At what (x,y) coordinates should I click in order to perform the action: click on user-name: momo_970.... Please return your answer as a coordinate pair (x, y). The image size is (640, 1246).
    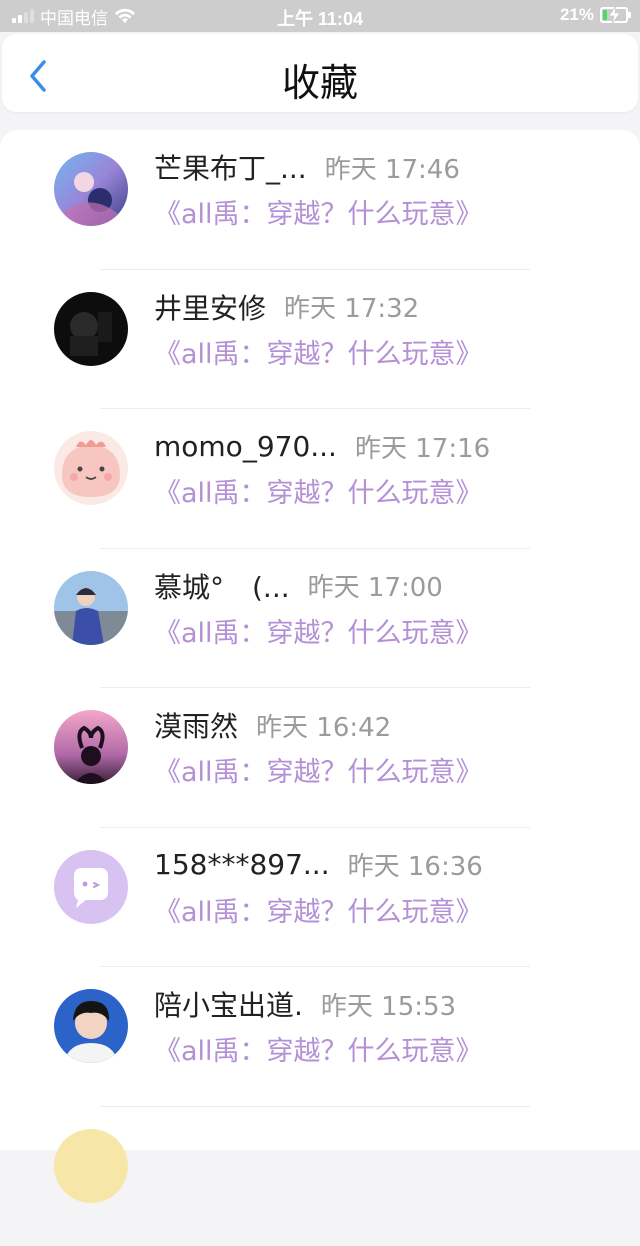
    Looking at the image, I should click on (245, 446).